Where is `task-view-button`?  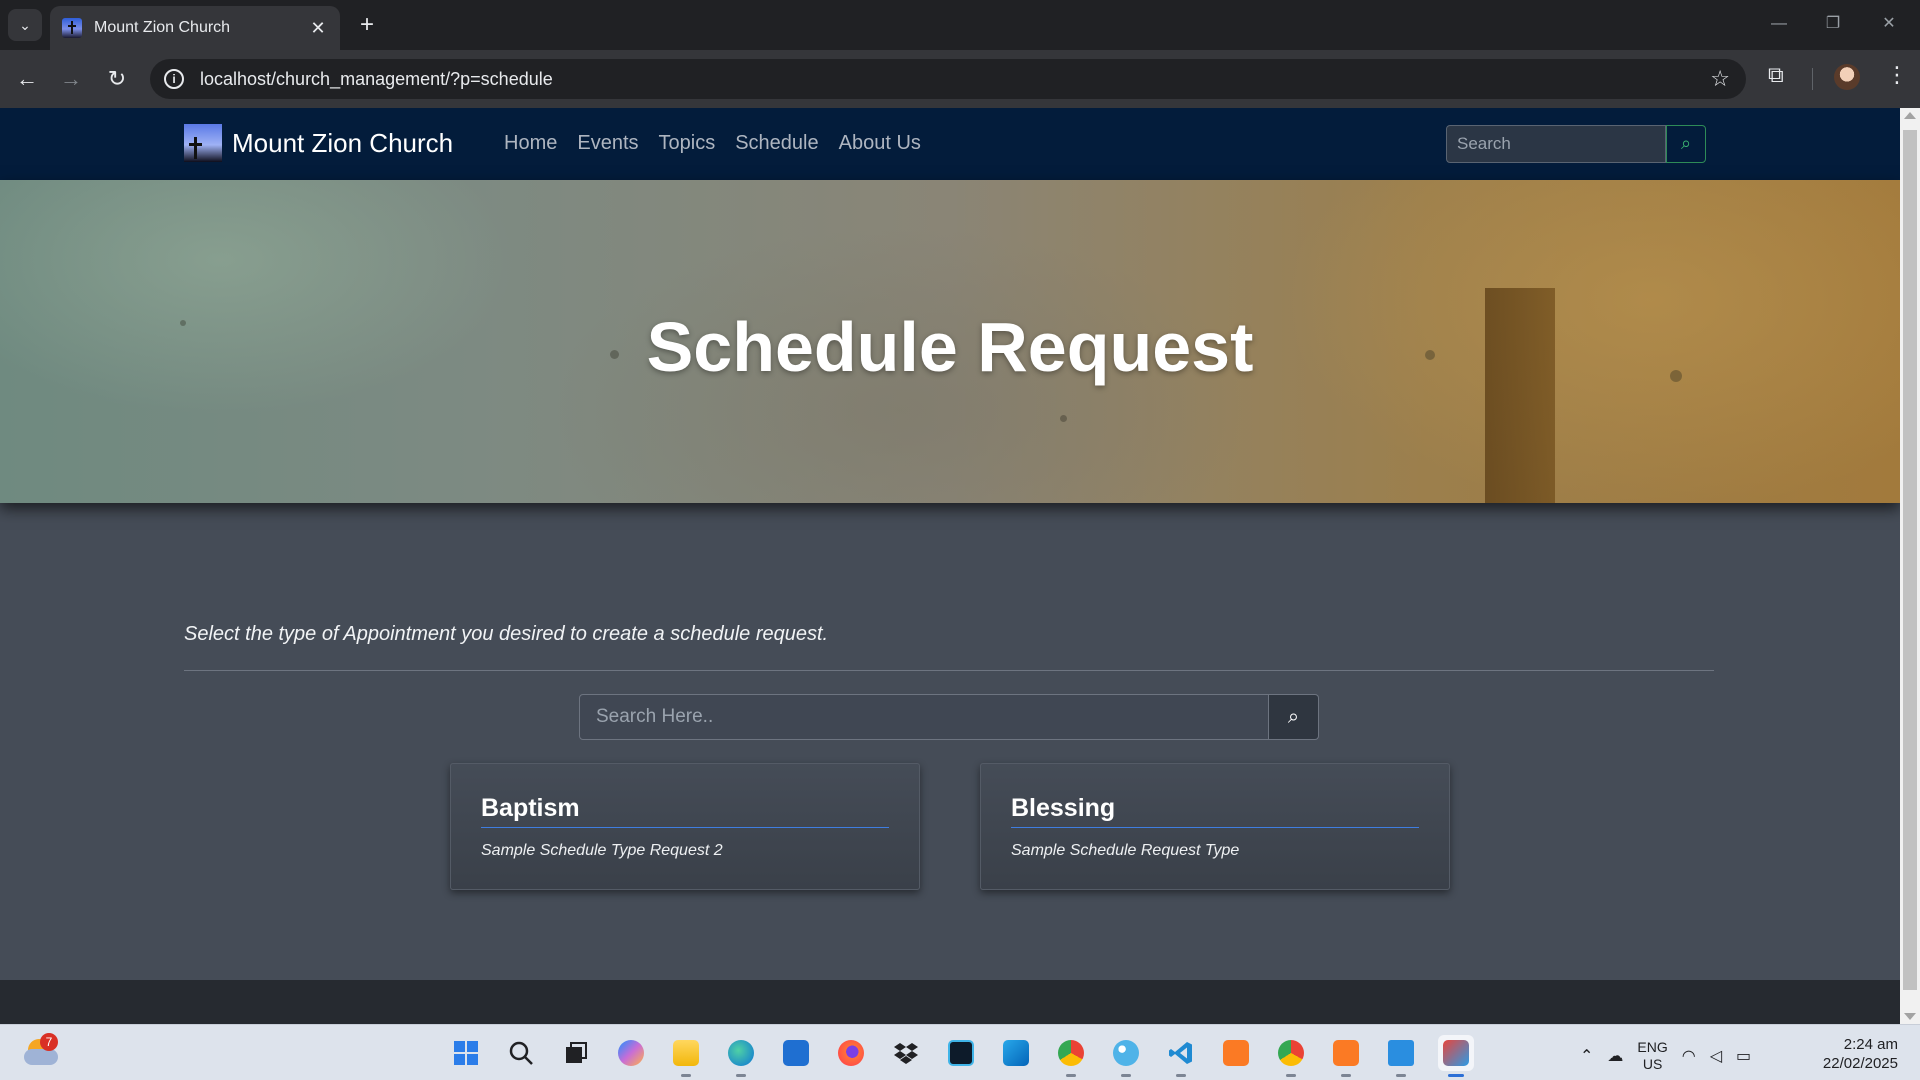
task-view-button is located at coordinates (576, 1053).